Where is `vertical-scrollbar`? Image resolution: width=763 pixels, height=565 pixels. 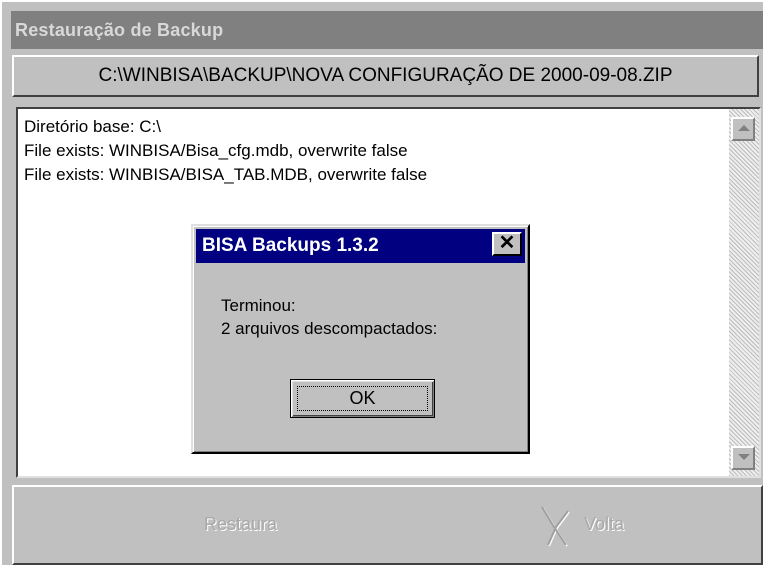
vertical-scrollbar is located at coordinates (744, 292).